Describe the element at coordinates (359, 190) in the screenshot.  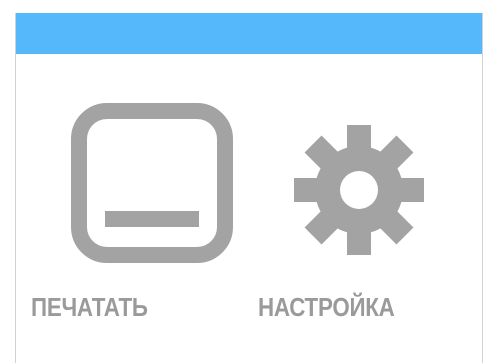
I see `gear-icon` at that location.